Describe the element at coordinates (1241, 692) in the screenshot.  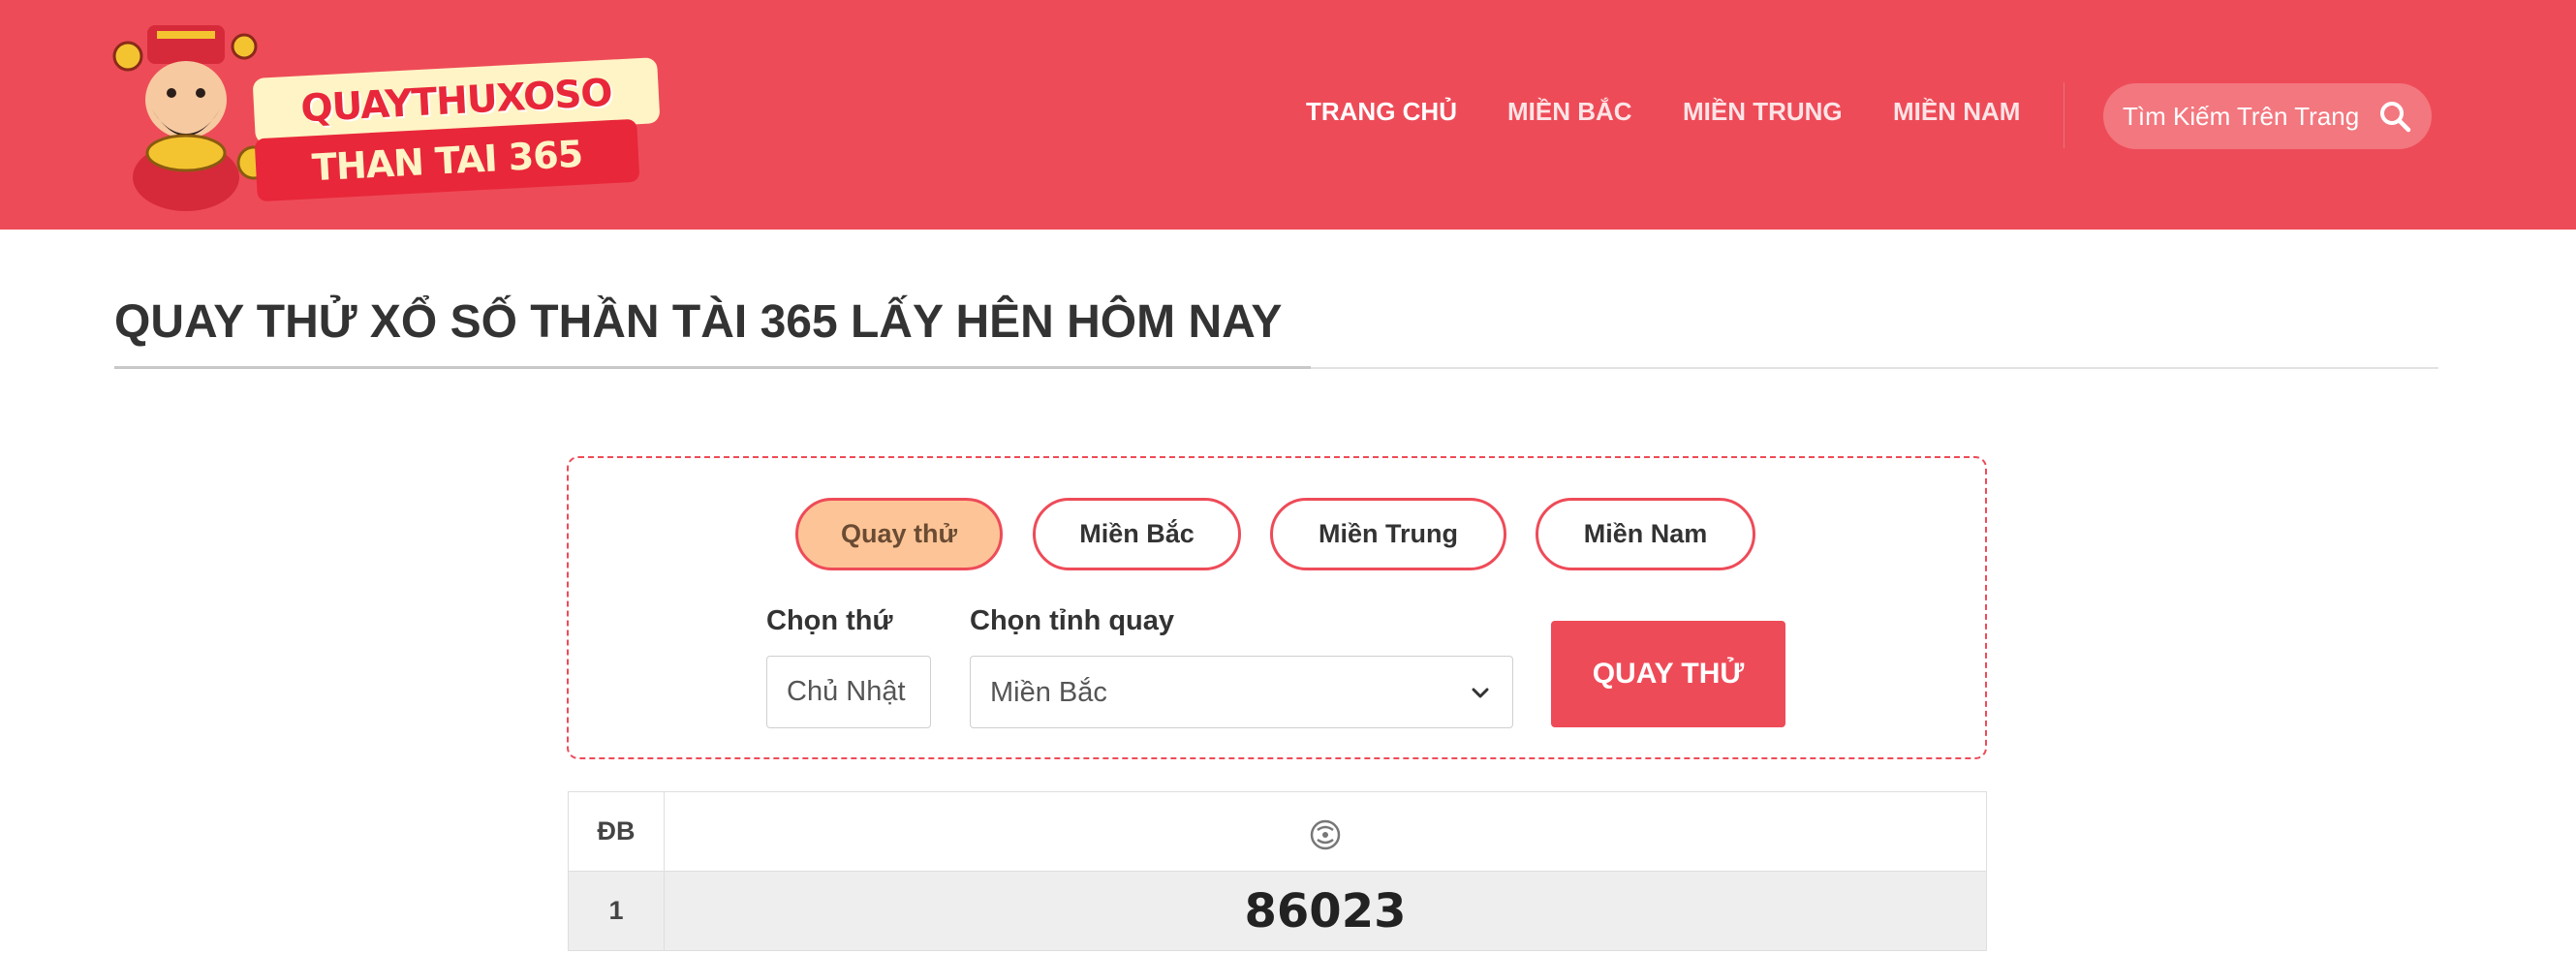
I see `province-select: Miền Bắc` at that location.